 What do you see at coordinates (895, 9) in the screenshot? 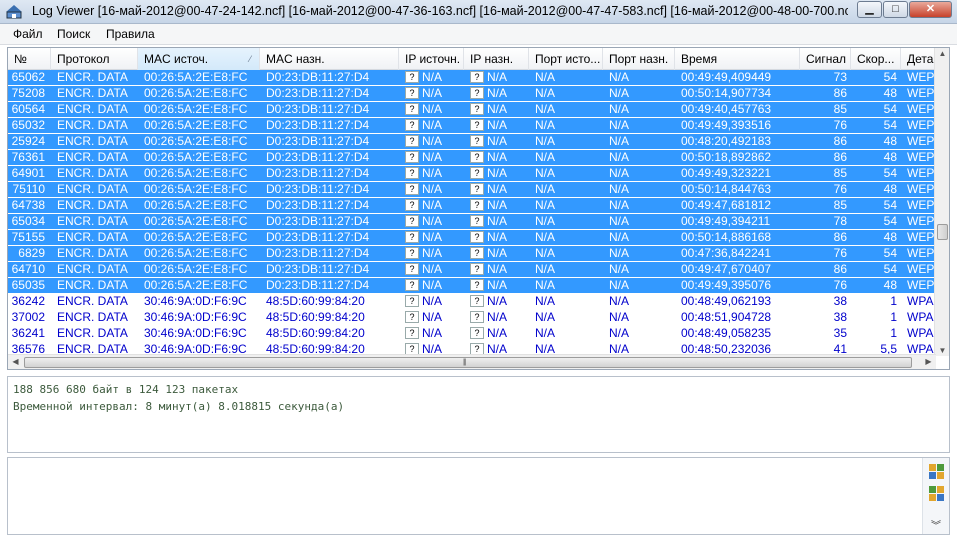
I see `maximize-button: □` at bounding box center [895, 9].